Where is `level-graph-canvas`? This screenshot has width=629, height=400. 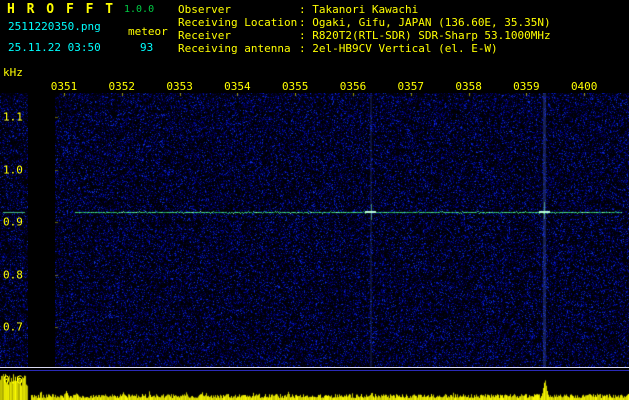
level-graph-canvas is located at coordinates (314, 386).